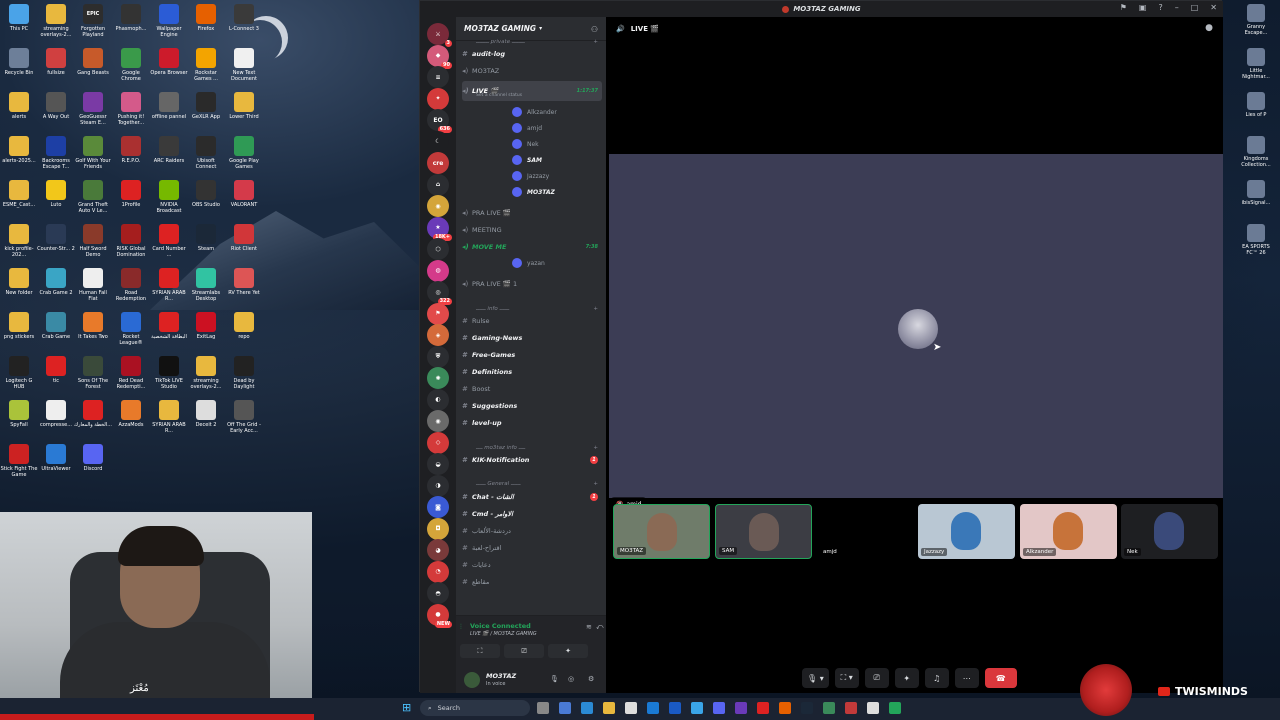 The image size is (1280, 720). Describe the element at coordinates (1169, 531) in the screenshot. I see `participant-tile: Nek` at that location.